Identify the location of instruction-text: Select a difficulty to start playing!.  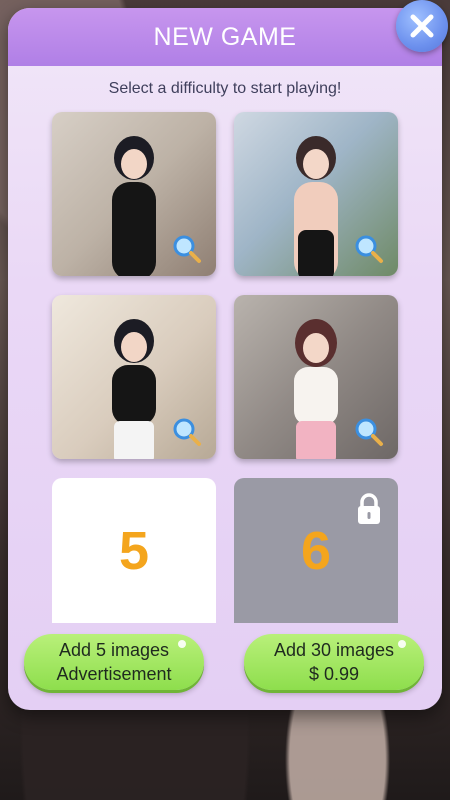
(225, 88).